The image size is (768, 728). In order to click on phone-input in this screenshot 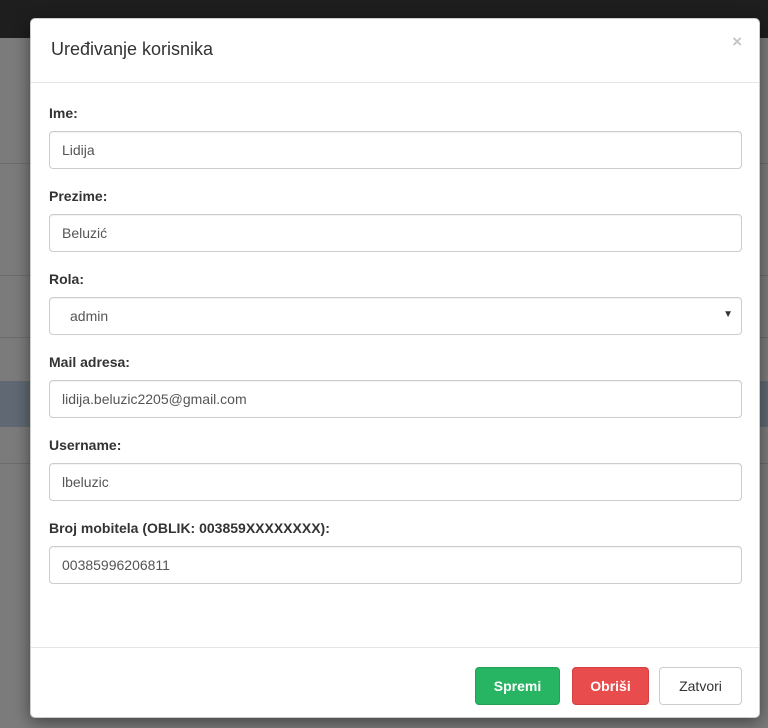, I will do `click(395, 565)`.